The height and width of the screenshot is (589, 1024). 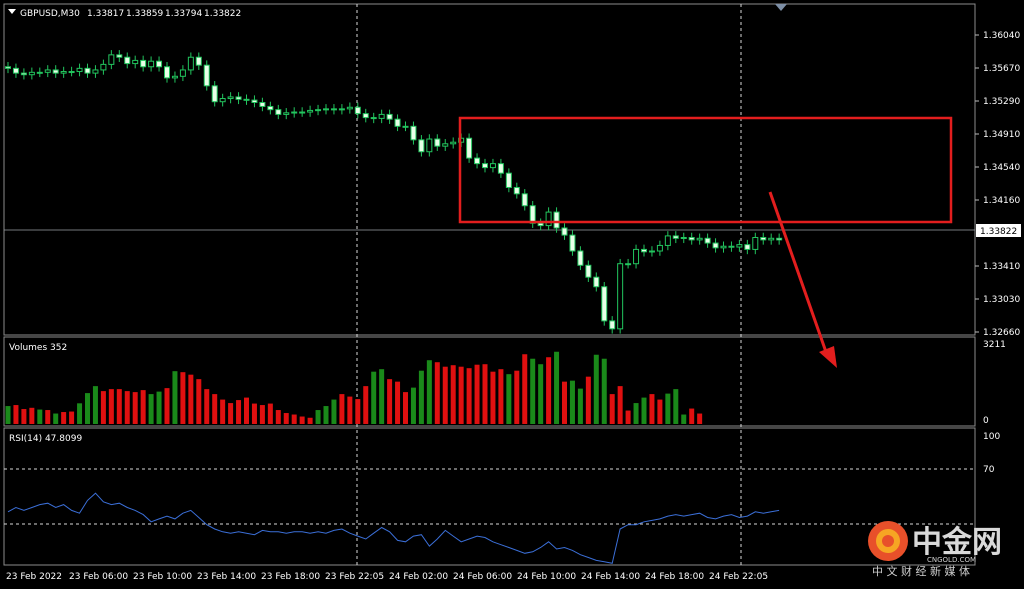 What do you see at coordinates (998, 232) in the screenshot?
I see `current-price-value: 1.33822` at bounding box center [998, 232].